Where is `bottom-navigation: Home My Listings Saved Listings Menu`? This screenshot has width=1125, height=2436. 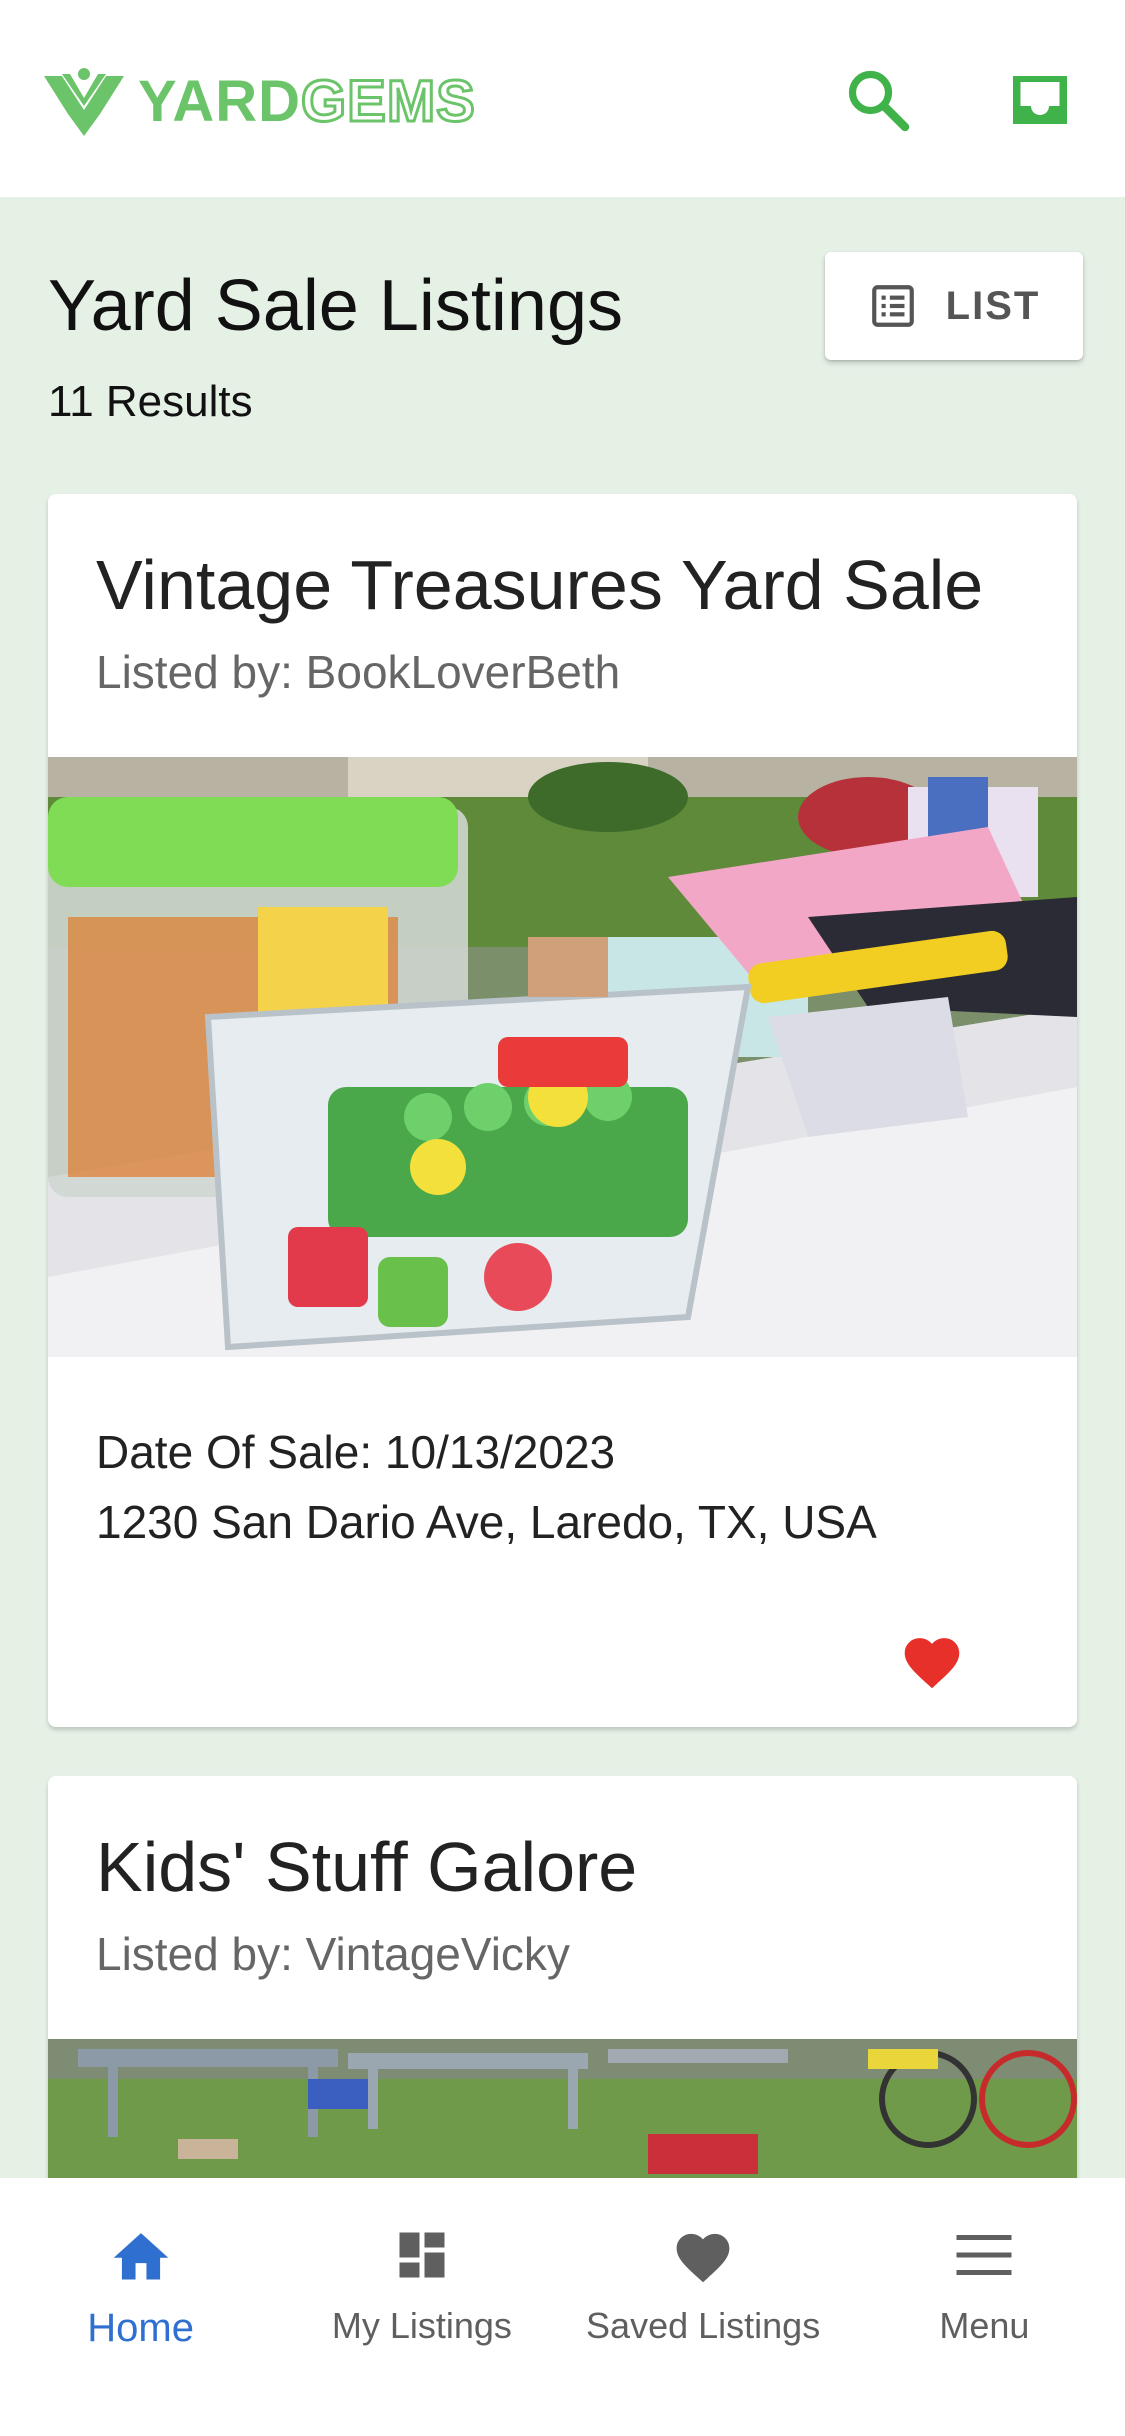 bottom-navigation: Home My Listings Saved Listings Menu is located at coordinates (562, 2307).